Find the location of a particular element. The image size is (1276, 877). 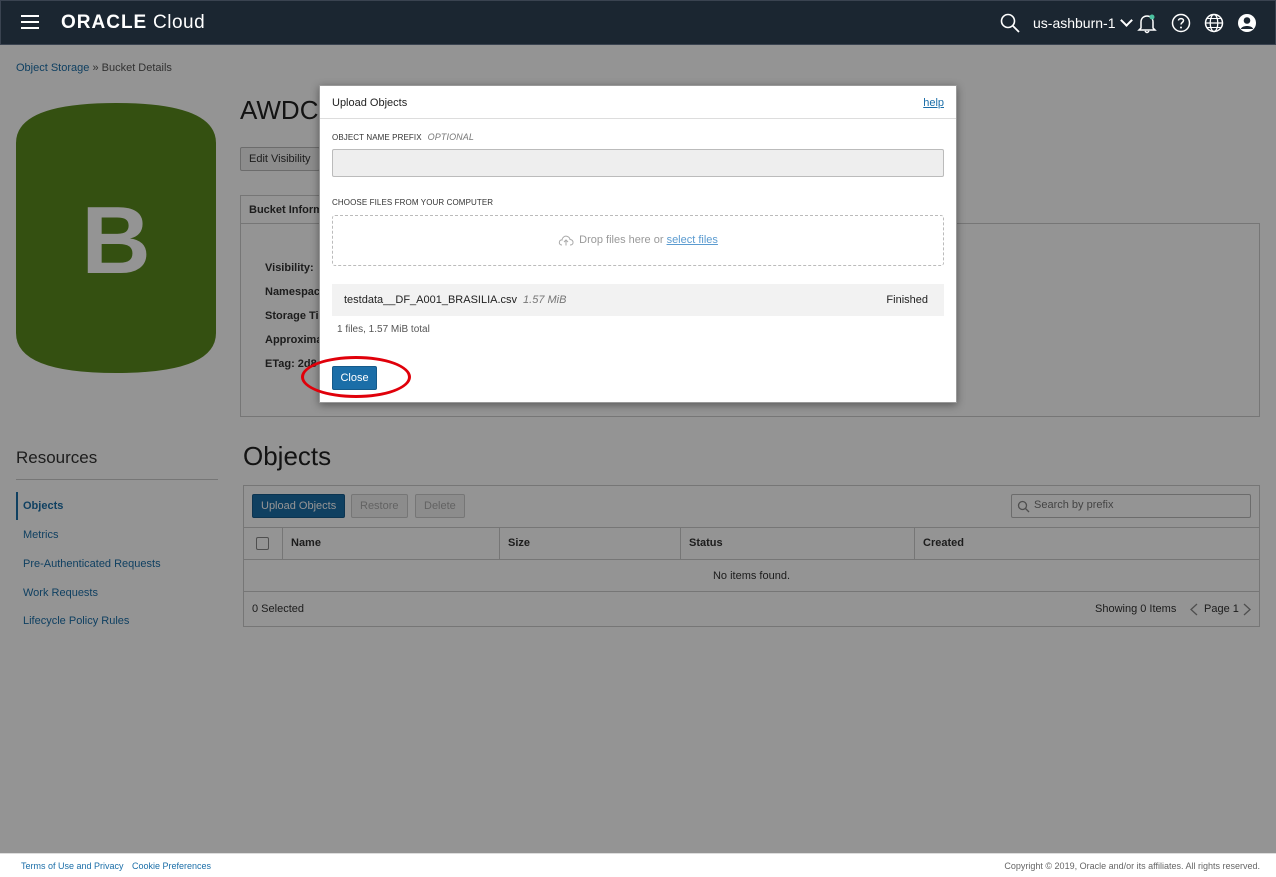

language-globe-icon is located at coordinates (1214, 23).